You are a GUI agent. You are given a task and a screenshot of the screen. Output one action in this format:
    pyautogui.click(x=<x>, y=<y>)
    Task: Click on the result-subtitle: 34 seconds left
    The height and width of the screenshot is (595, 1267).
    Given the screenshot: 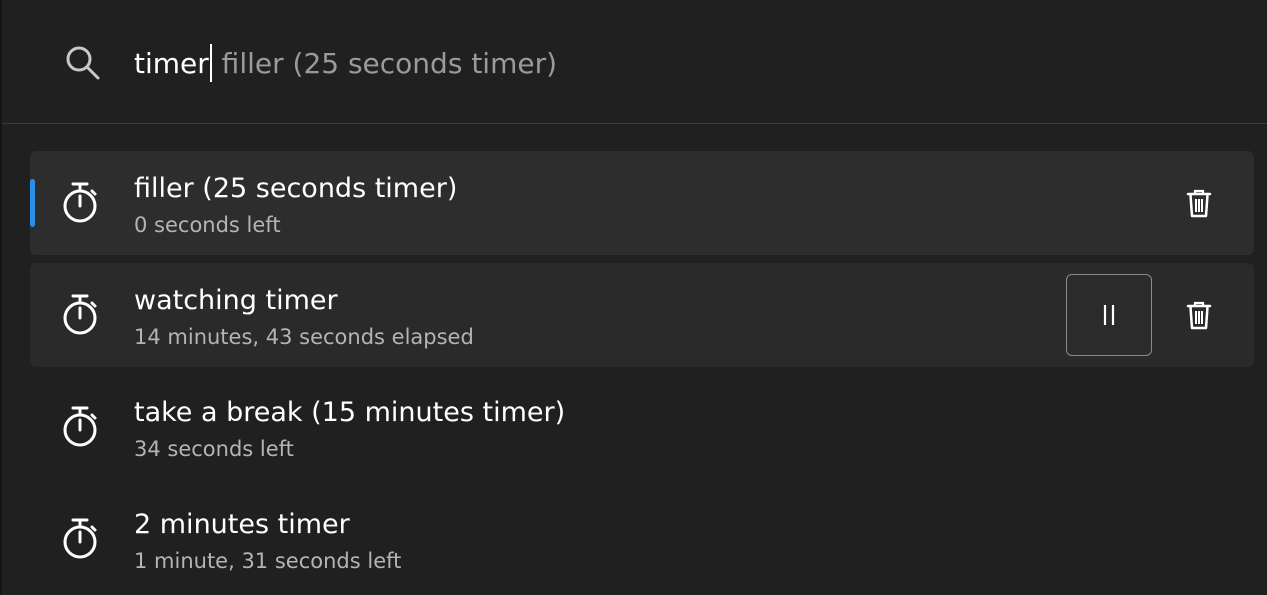 What is the action you would take?
    pyautogui.click(x=214, y=449)
    